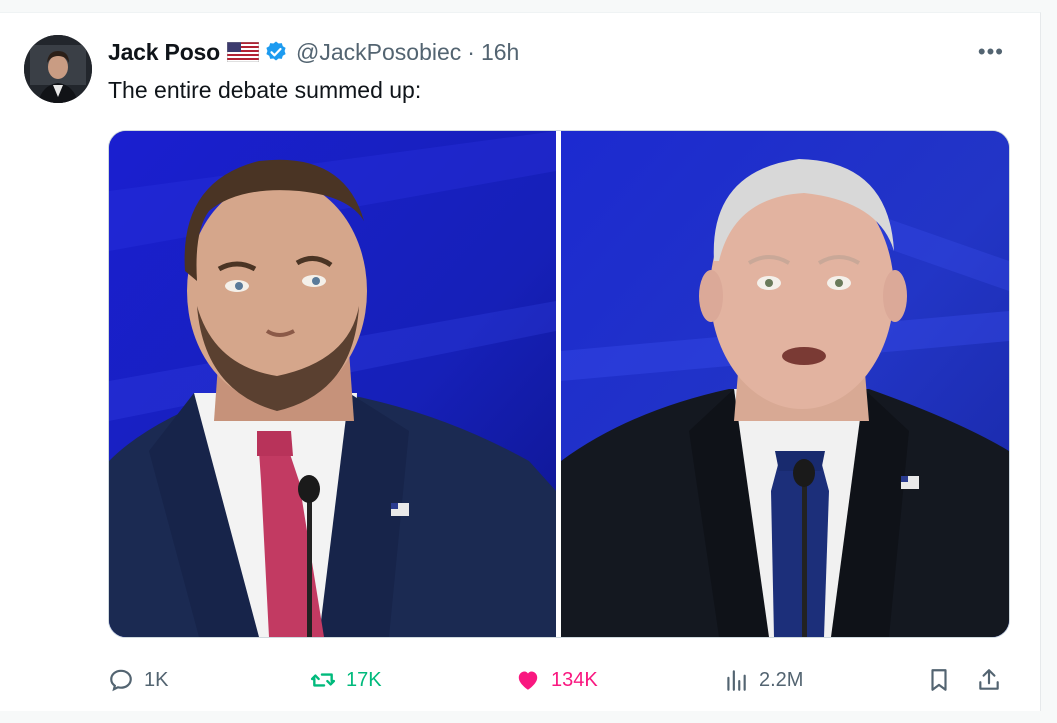  I want to click on bookmark-button, so click(939, 680).